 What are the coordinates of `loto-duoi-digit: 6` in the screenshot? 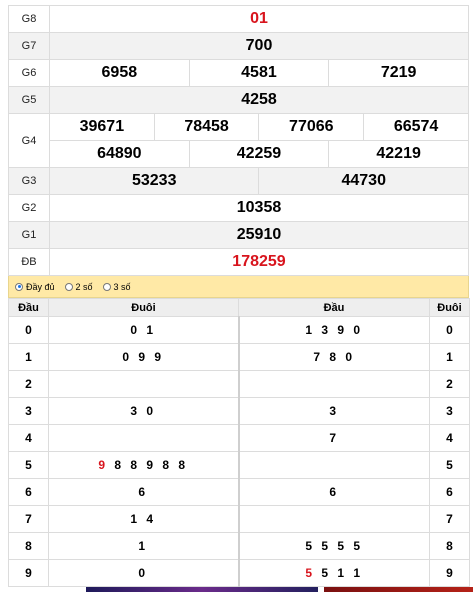 It's located at (449, 492).